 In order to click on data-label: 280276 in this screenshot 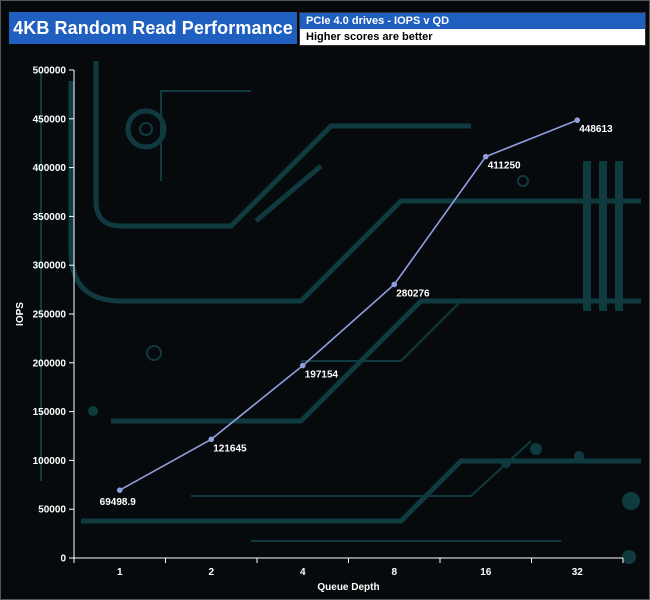, I will do `click(413, 293)`.